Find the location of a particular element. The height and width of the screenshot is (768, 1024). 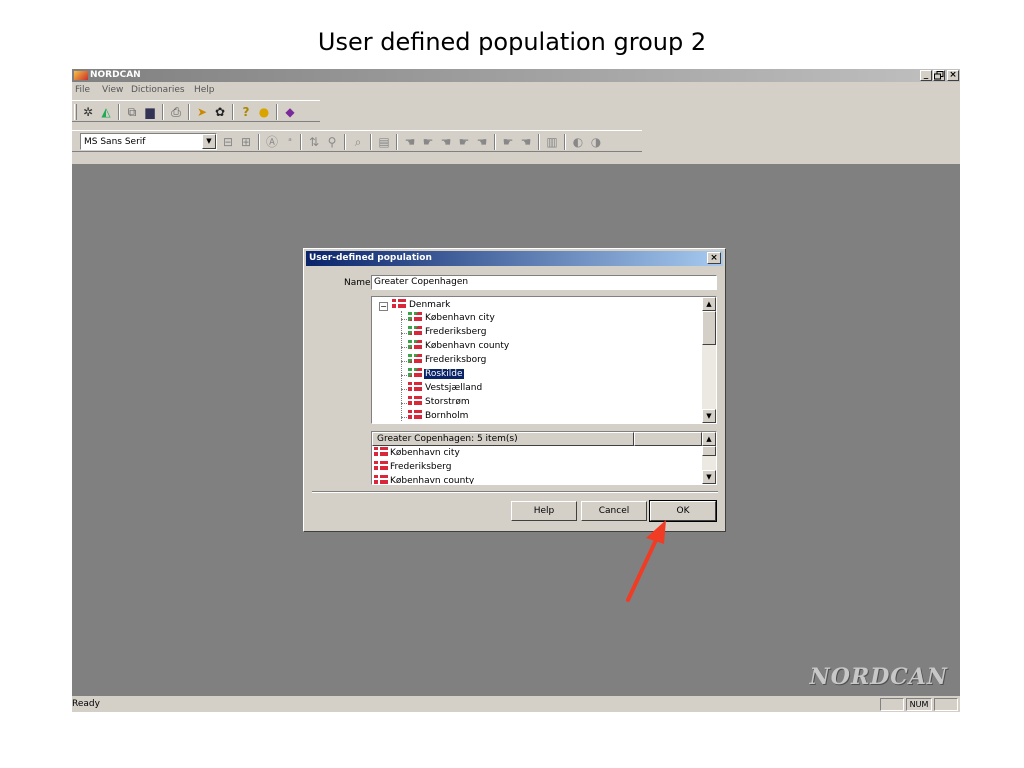

list-item-label: København county is located at coordinates (432, 480).